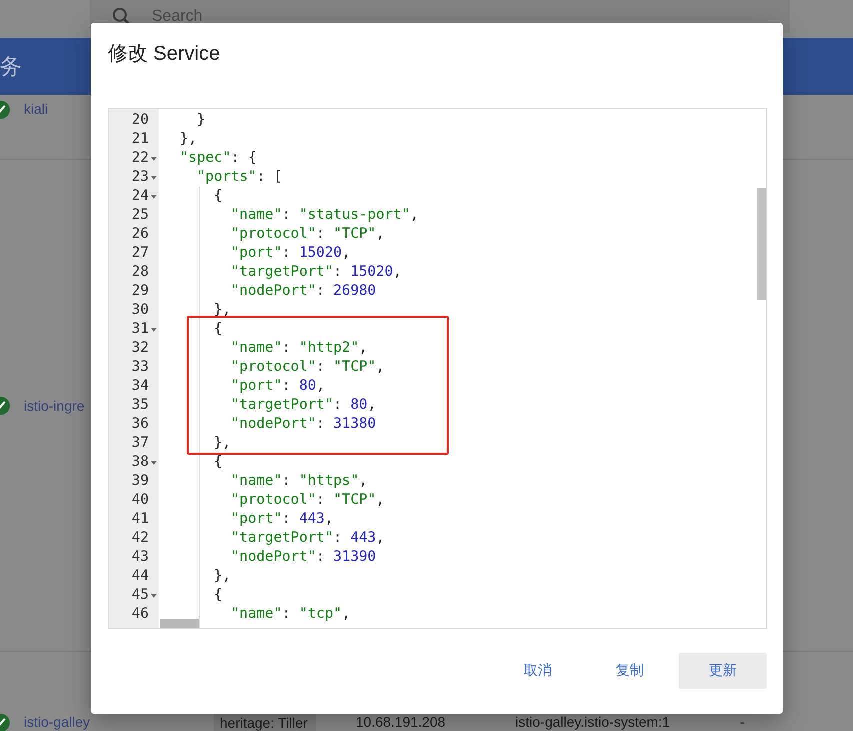 This screenshot has height=731, width=853. Describe the element at coordinates (140, 329) in the screenshot. I see `line-number: 31` at that location.